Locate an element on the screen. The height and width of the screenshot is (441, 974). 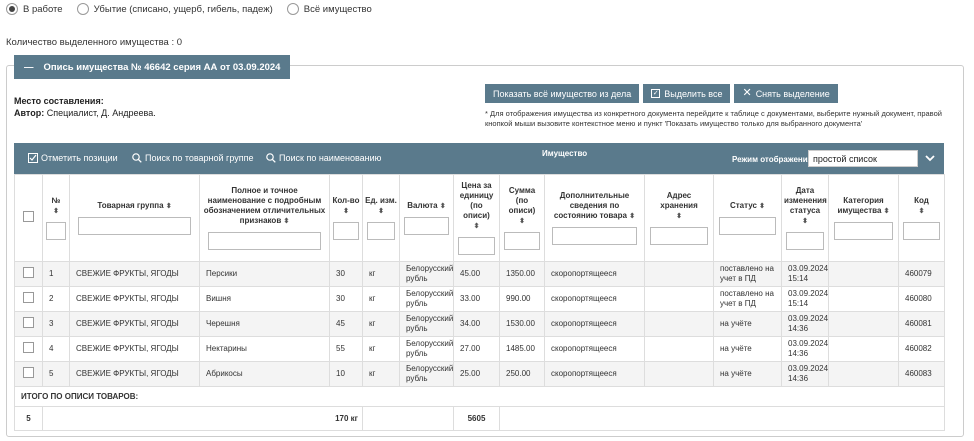
filter-storage is located at coordinates (679, 236).